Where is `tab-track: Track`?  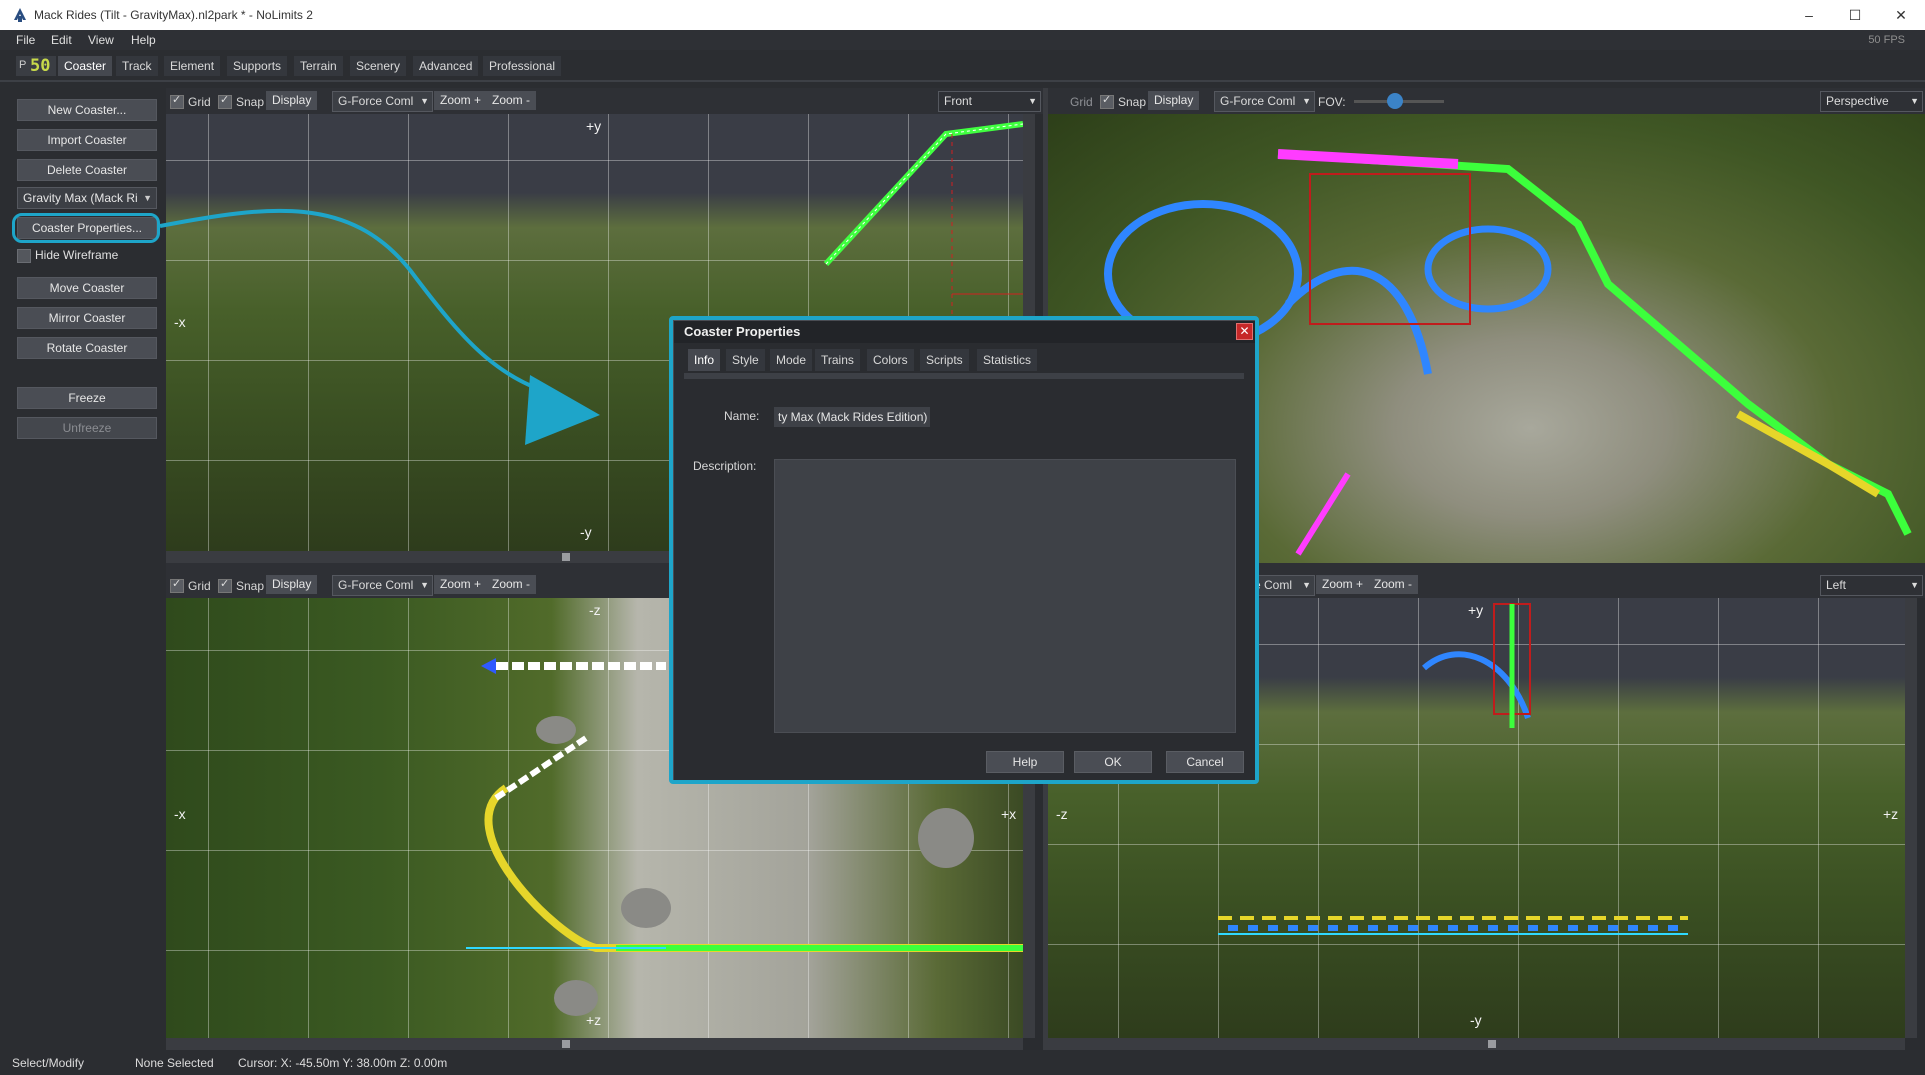 tab-track: Track is located at coordinates (137, 66).